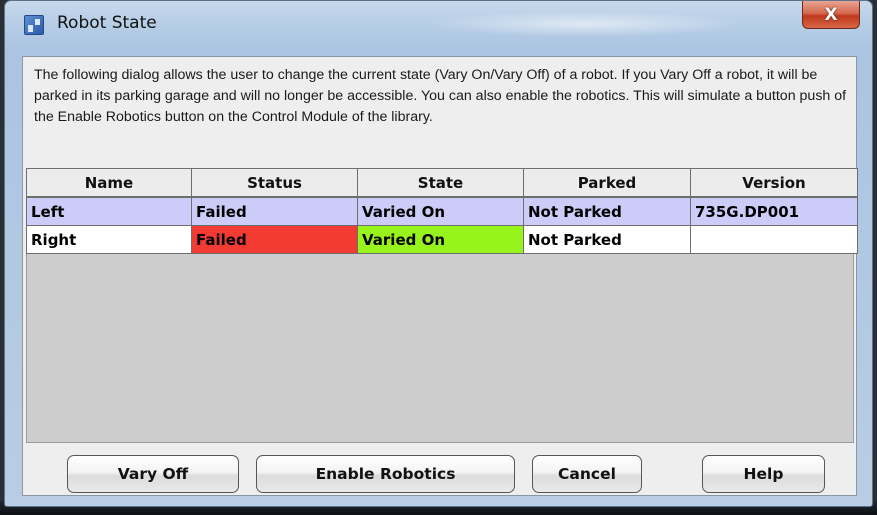  I want to click on cell-version: 735G.DP001, so click(774, 211).